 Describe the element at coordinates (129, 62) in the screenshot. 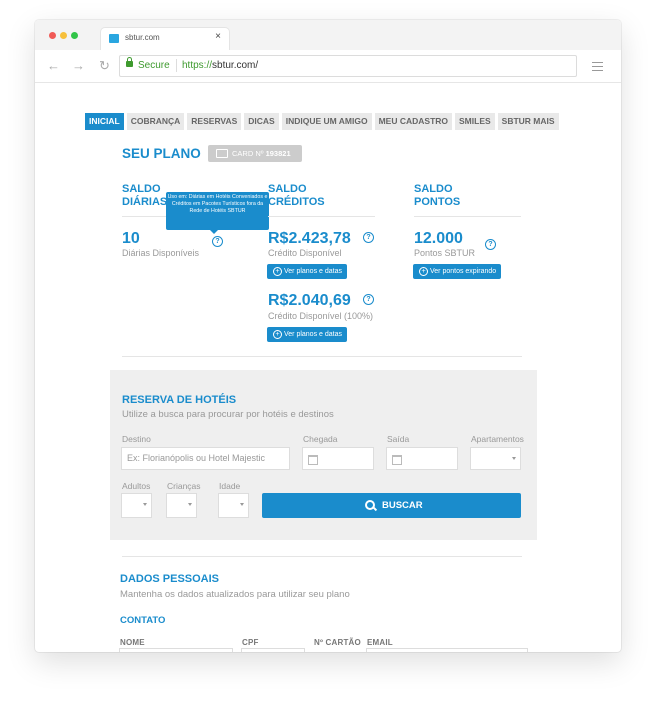

I see `lock-icon` at that location.